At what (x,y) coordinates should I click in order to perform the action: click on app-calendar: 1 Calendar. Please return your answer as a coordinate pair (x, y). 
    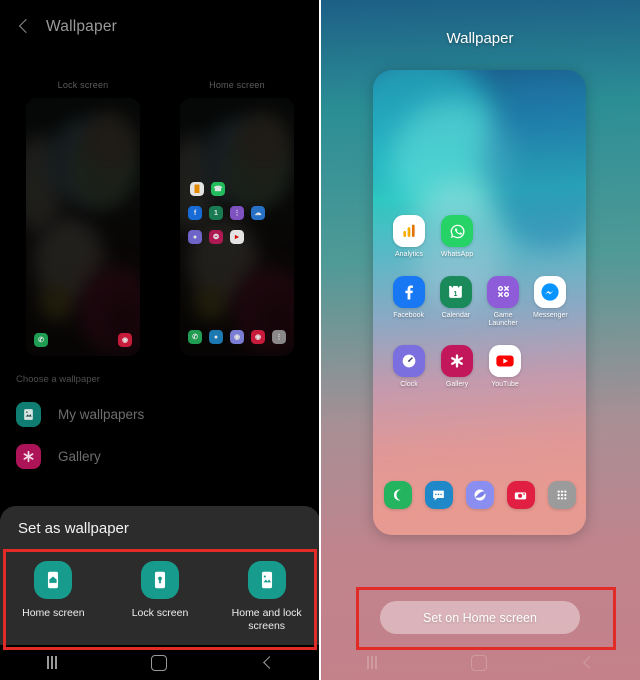
    Looking at the image, I should click on (455, 302).